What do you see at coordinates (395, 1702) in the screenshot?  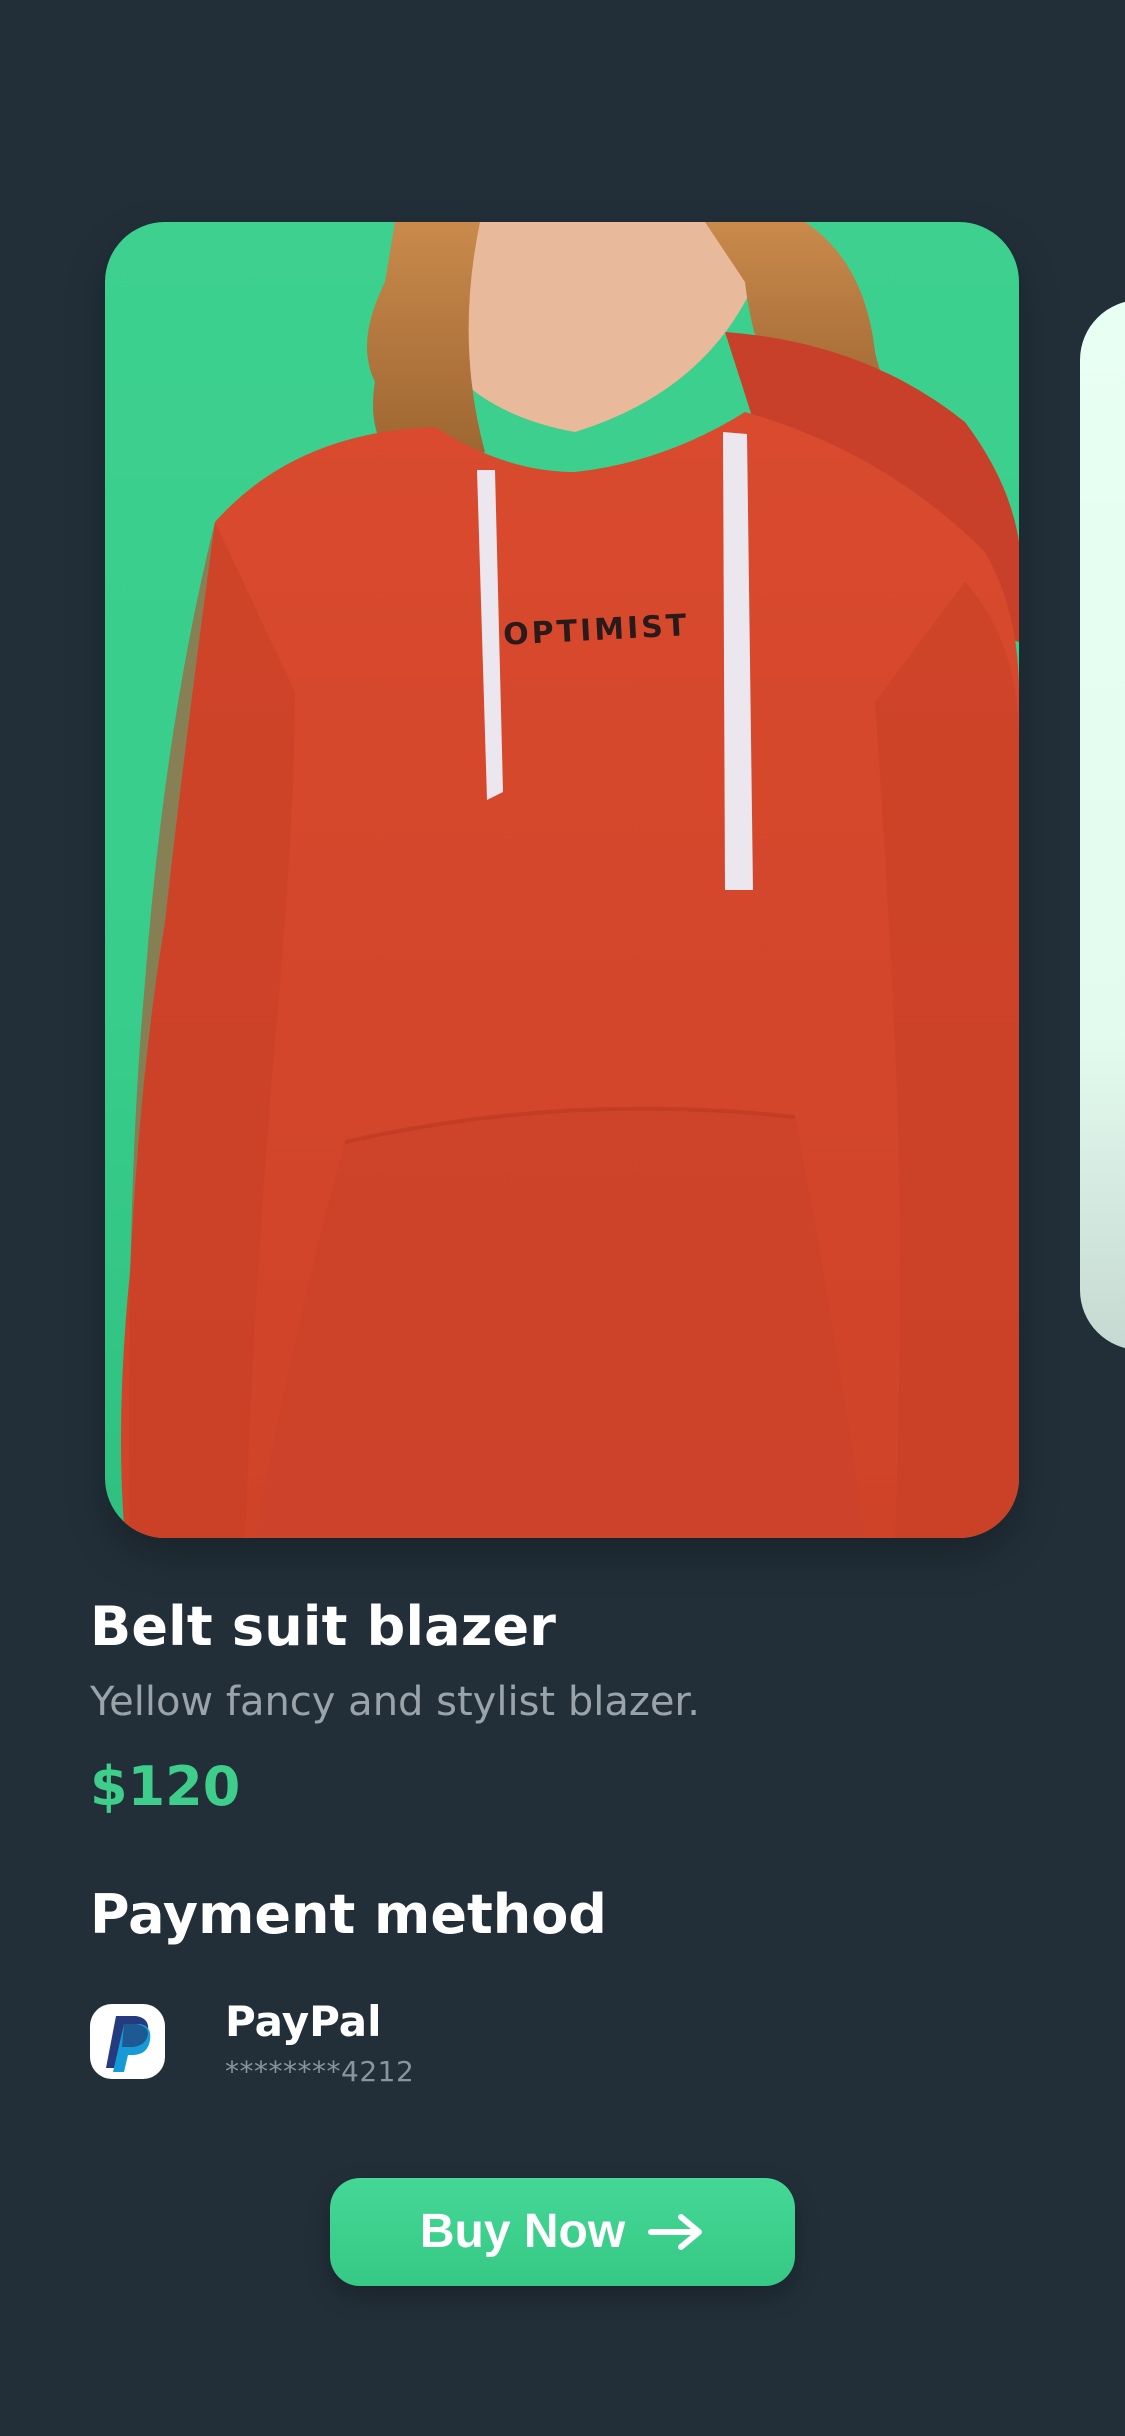 I see `product-description: Yellow fancy and stylist blazer.` at bounding box center [395, 1702].